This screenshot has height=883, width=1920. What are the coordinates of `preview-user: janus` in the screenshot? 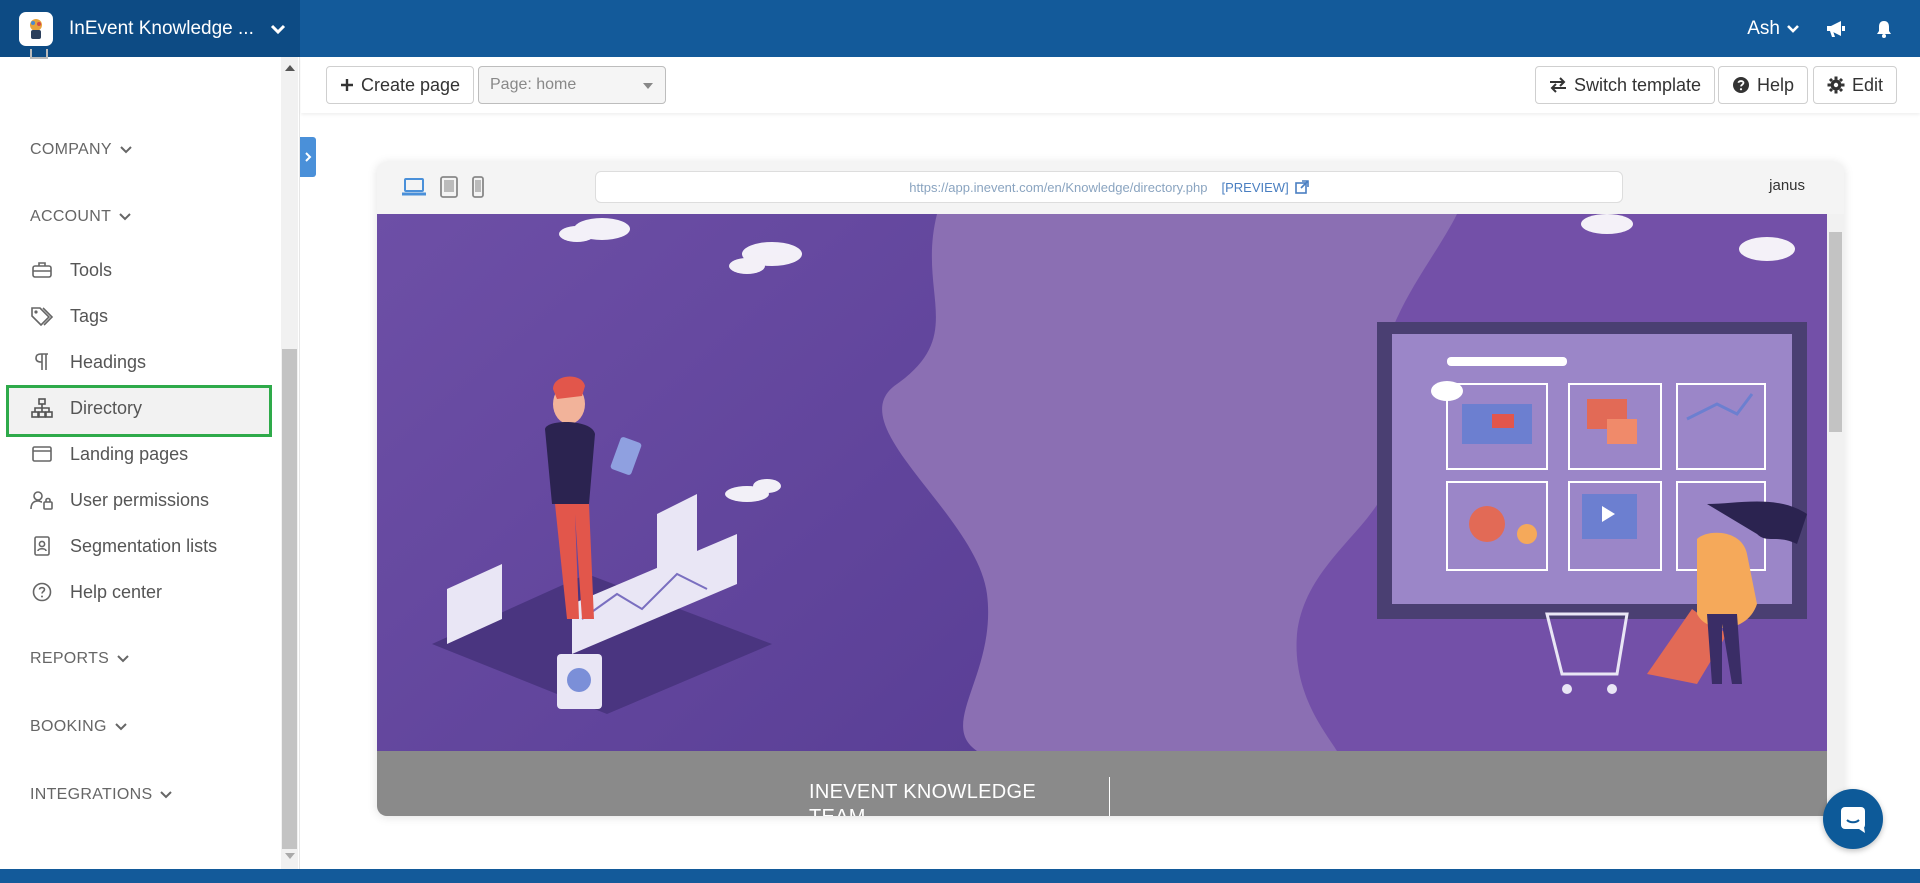 It's located at (1787, 185).